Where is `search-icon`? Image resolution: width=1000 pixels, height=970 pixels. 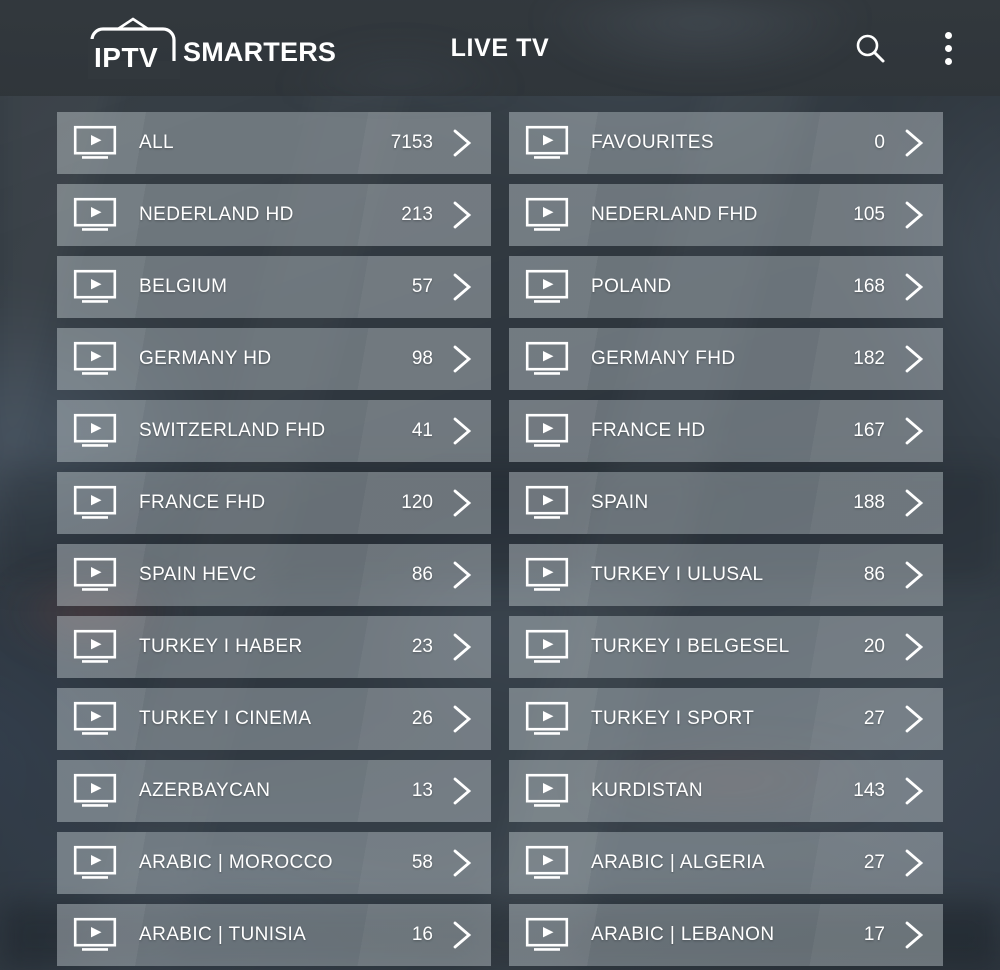
search-icon is located at coordinates (870, 48).